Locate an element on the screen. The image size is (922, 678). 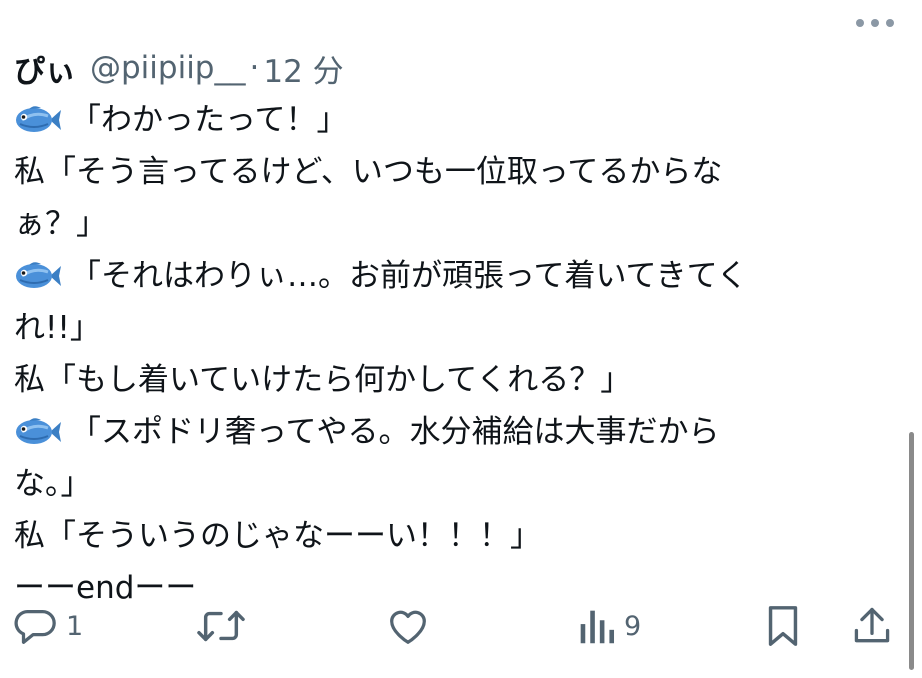
retweet-icon is located at coordinates (221, 626).